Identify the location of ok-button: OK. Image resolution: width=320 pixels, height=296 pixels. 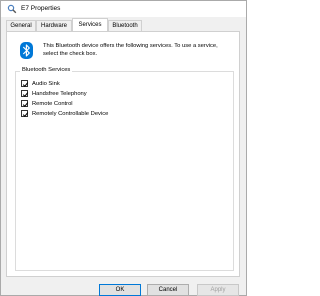
(120, 290).